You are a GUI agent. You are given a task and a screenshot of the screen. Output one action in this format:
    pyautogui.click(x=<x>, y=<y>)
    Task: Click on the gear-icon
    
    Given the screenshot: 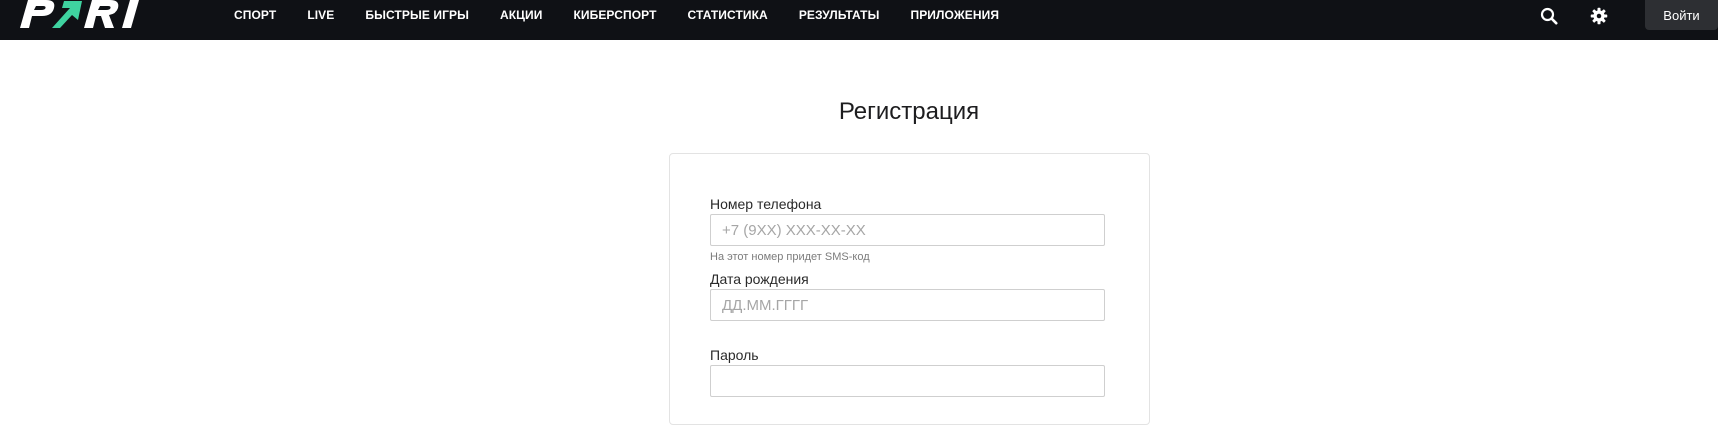 What is the action you would take?
    pyautogui.click(x=1599, y=16)
    